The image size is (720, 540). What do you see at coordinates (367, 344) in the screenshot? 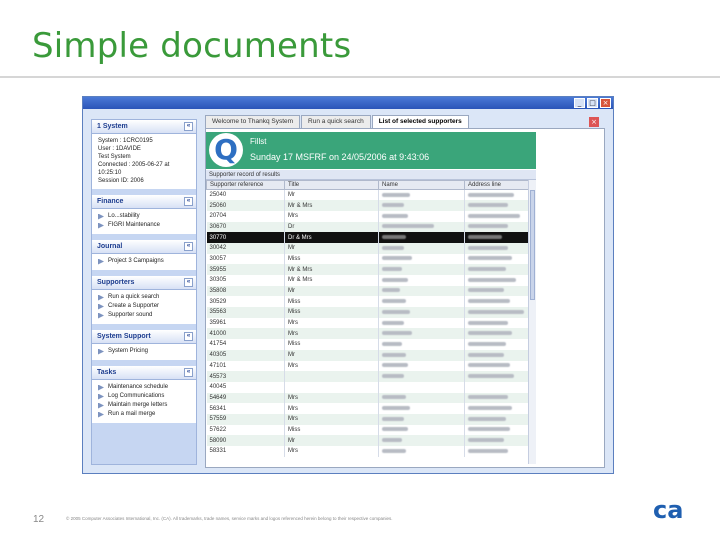
I see `table-row: 41754 Miss` at bounding box center [367, 344].